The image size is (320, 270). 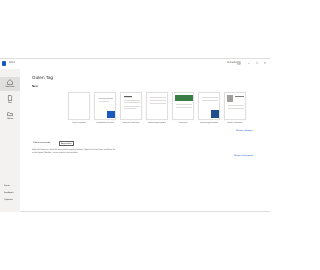 I want to click on welcome-preview-icon, so click(x=107, y=108).